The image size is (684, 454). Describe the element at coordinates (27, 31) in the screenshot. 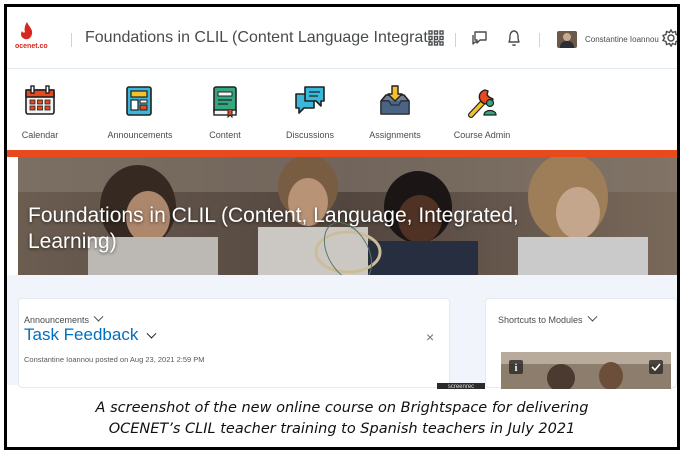

I see `flame-logo-icon` at that location.